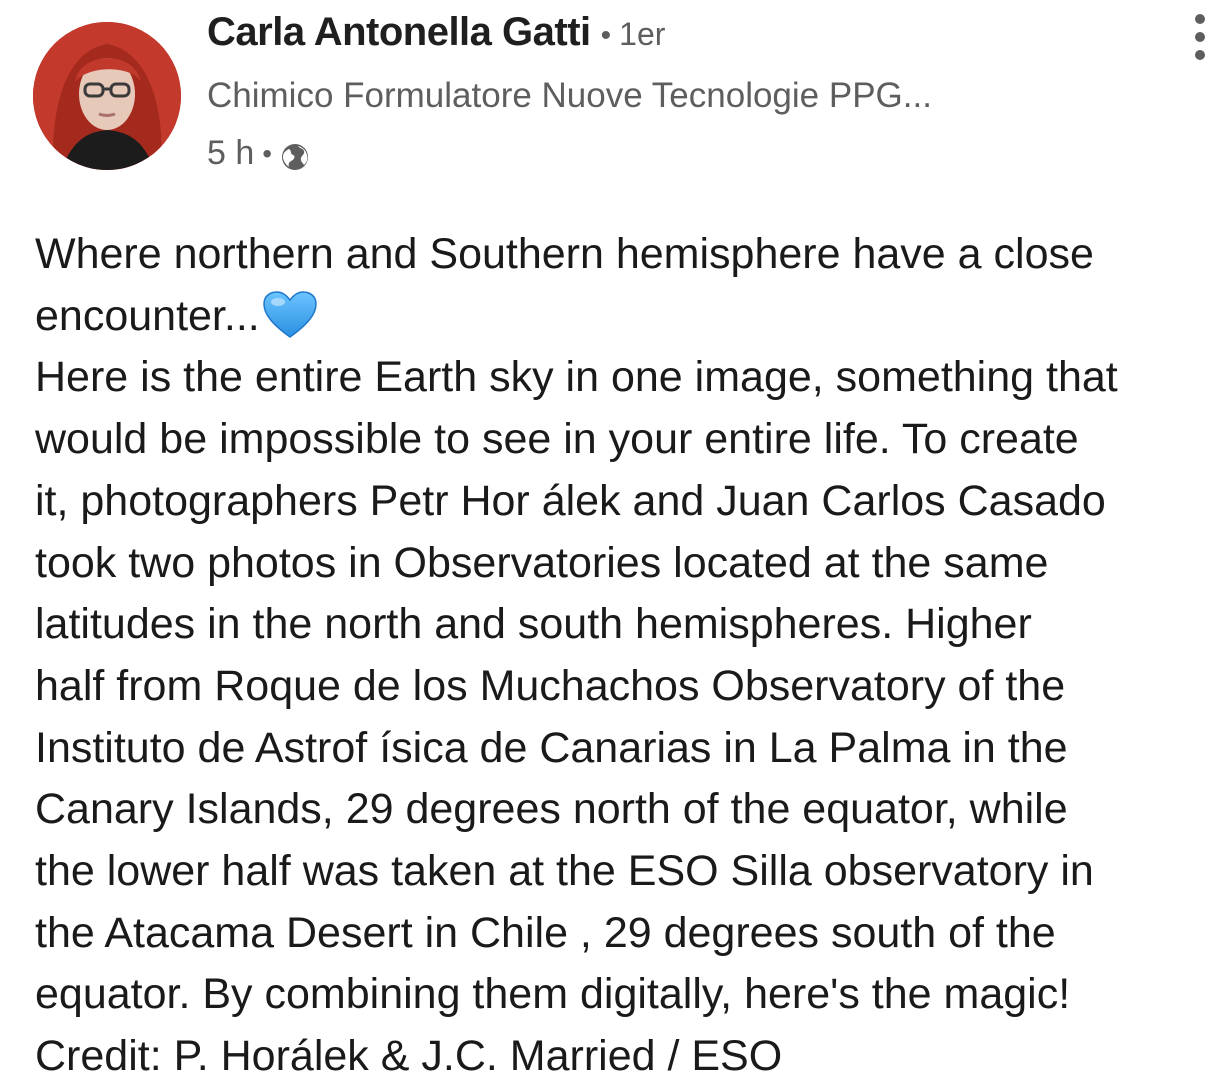  I want to click on avatar-portrait, so click(107, 96).